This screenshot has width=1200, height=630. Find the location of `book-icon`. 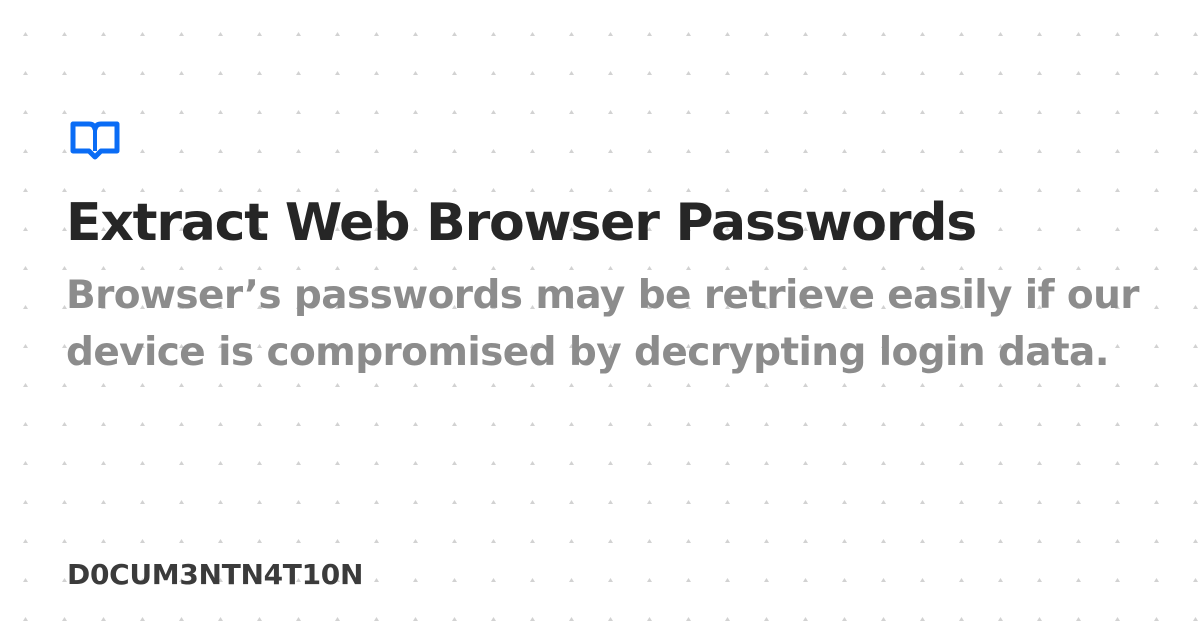

book-icon is located at coordinates (95, 141).